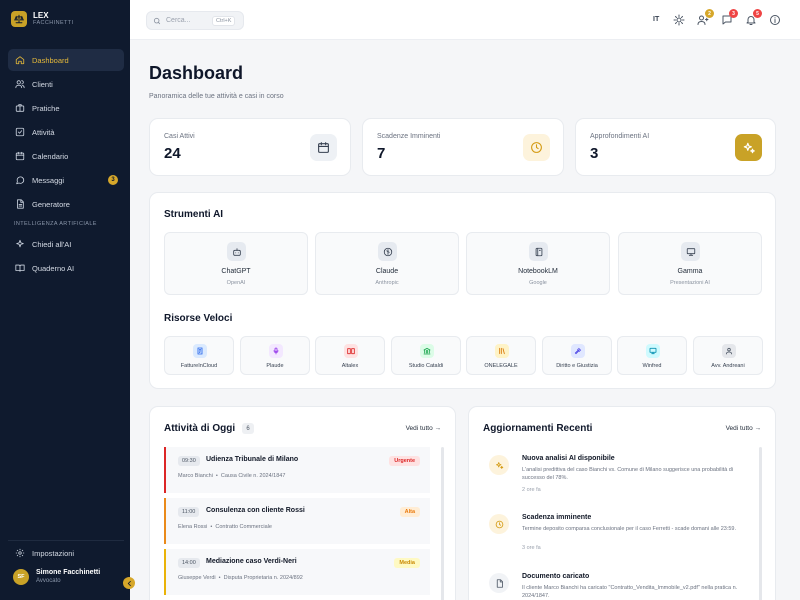 This screenshot has height=600, width=800. I want to click on user-profile: SF Simone Facchinetti Avvocato, so click(56, 576).